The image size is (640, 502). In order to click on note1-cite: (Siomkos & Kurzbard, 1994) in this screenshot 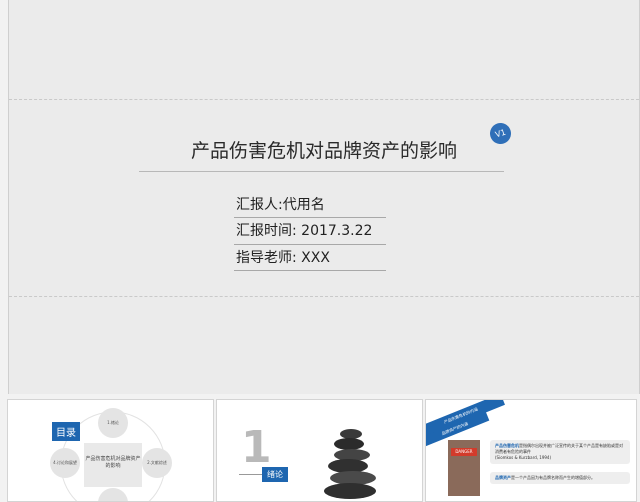, I will do `click(523, 457)`.